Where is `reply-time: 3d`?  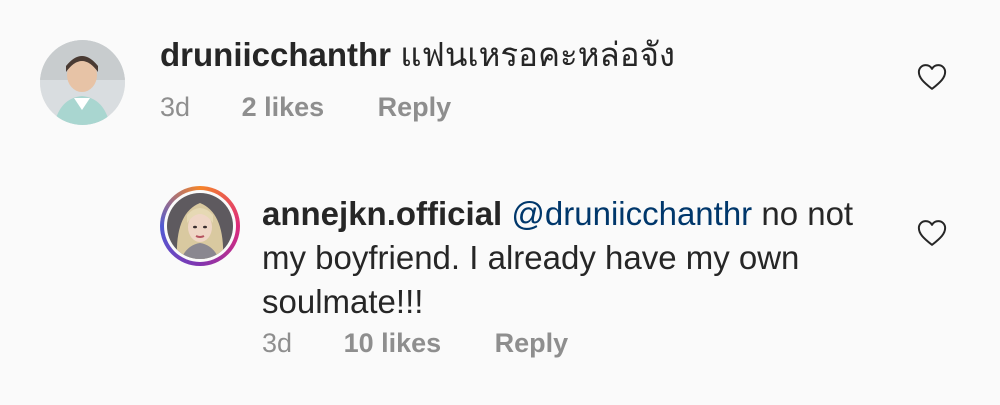
reply-time: 3d is located at coordinates (277, 343).